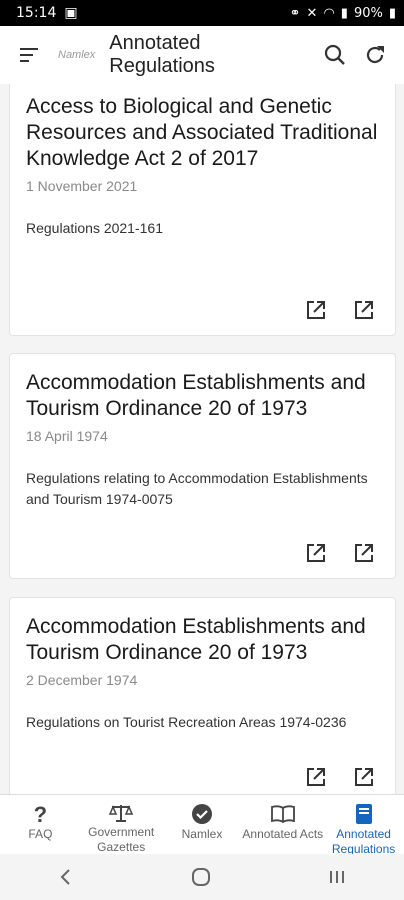 The image size is (404, 900). I want to click on nav-item-government-gazettes: Government Gazettes, so click(121, 825).